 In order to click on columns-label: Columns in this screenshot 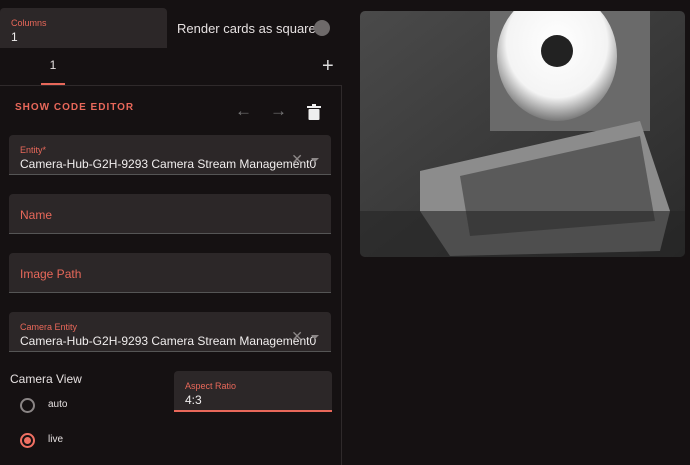, I will do `click(29, 23)`.